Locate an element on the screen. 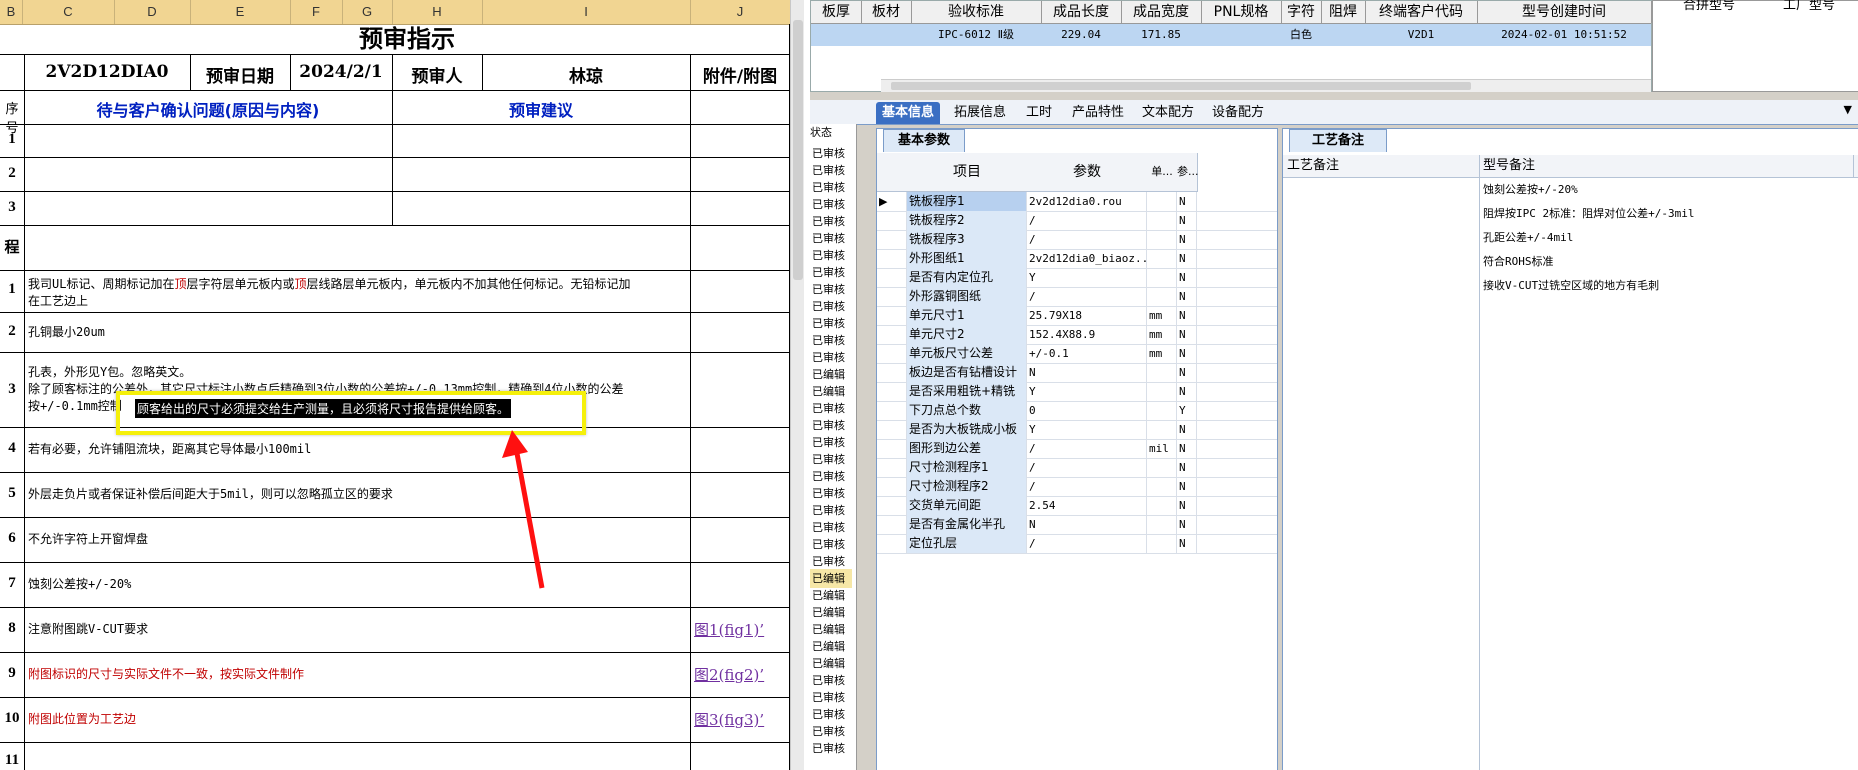  column-header: 成品长度 is located at coordinates (1081, 12).